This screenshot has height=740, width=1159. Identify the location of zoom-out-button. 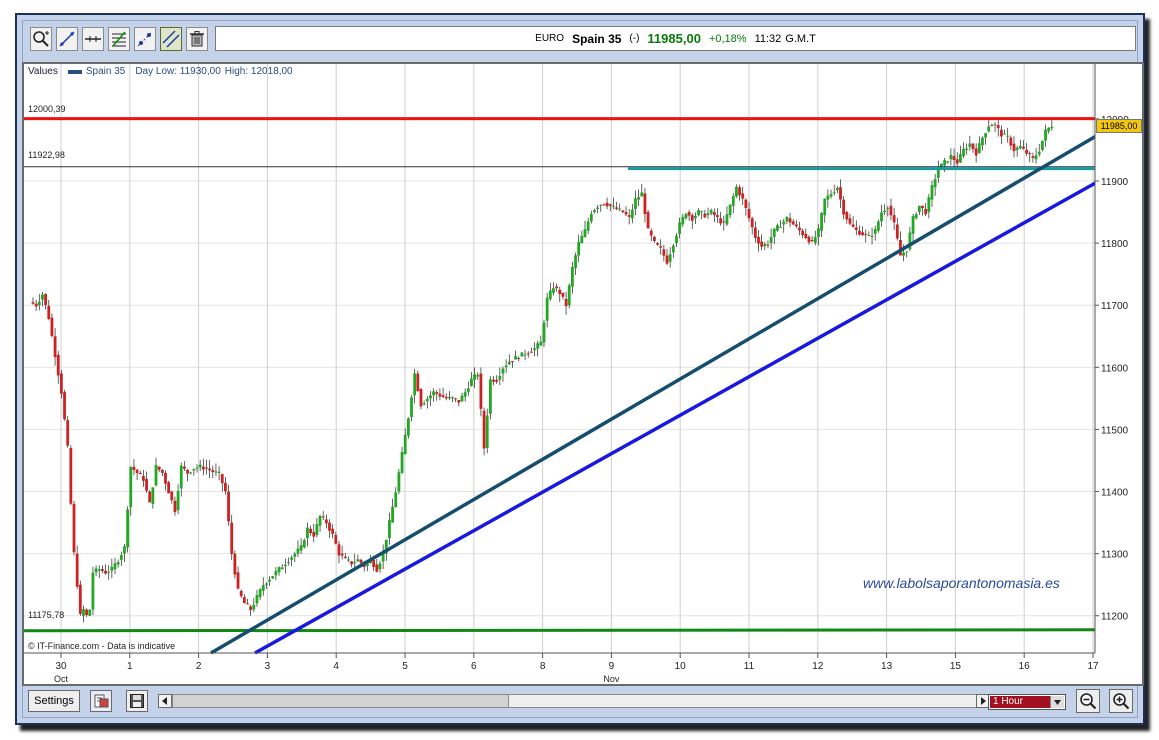
(1088, 701).